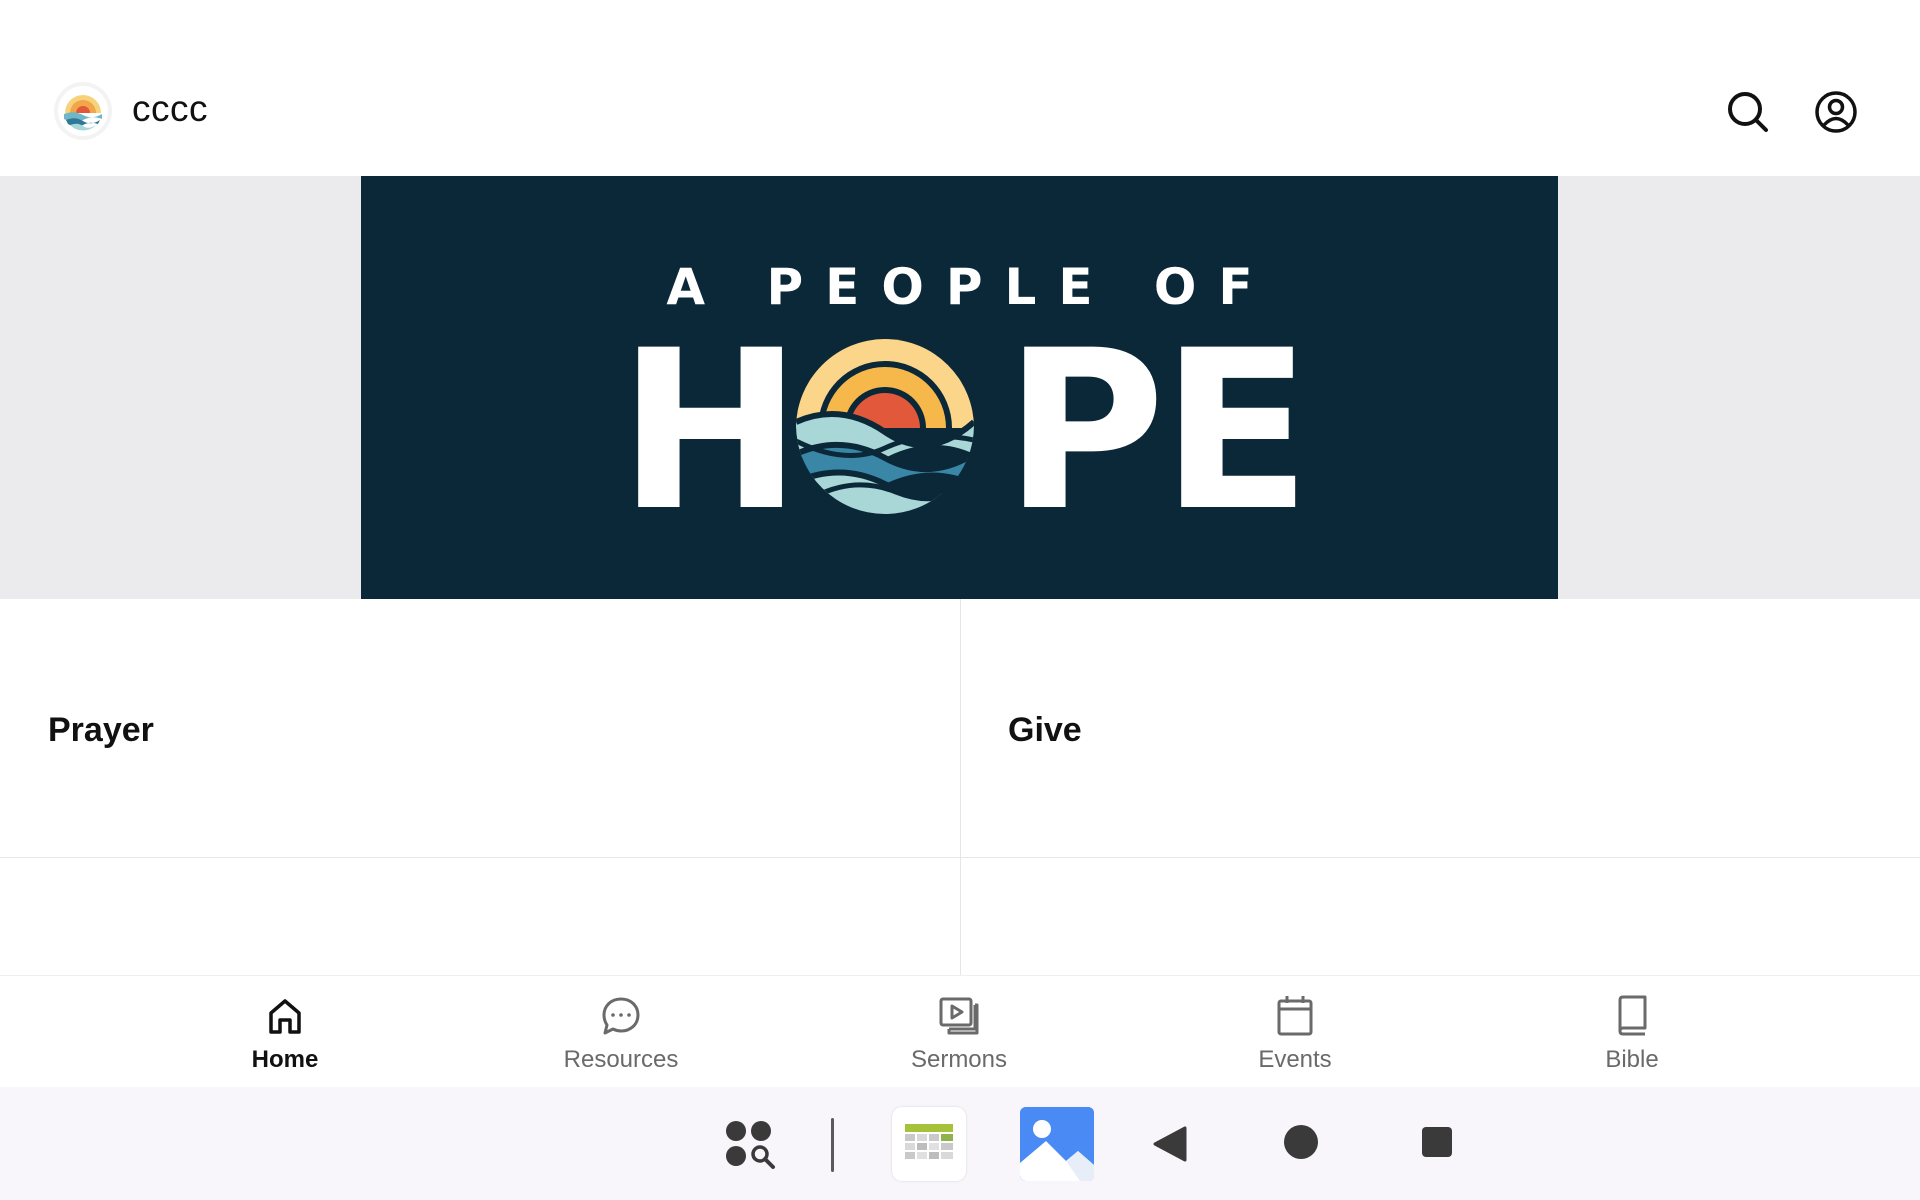  I want to click on hero-word: H P E, so click(959, 431).